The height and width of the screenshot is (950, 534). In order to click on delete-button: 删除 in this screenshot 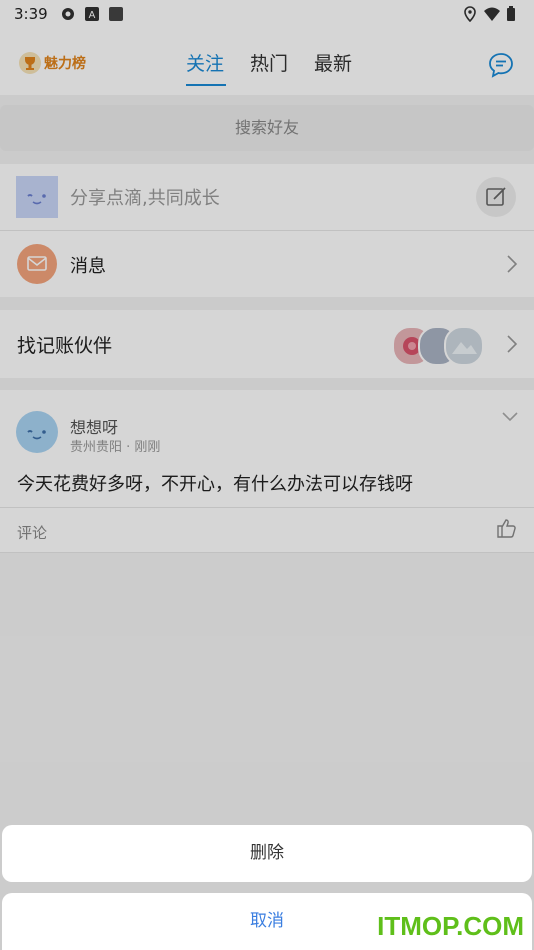, I will do `click(267, 853)`.